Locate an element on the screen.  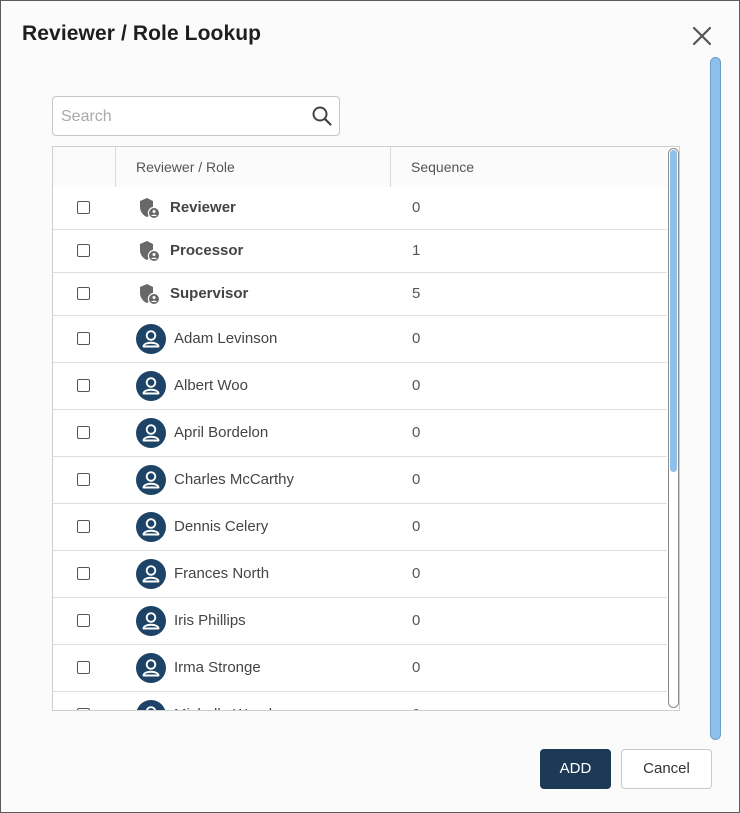
table-header: Reviewer / Role Sequence is located at coordinates (360, 167).